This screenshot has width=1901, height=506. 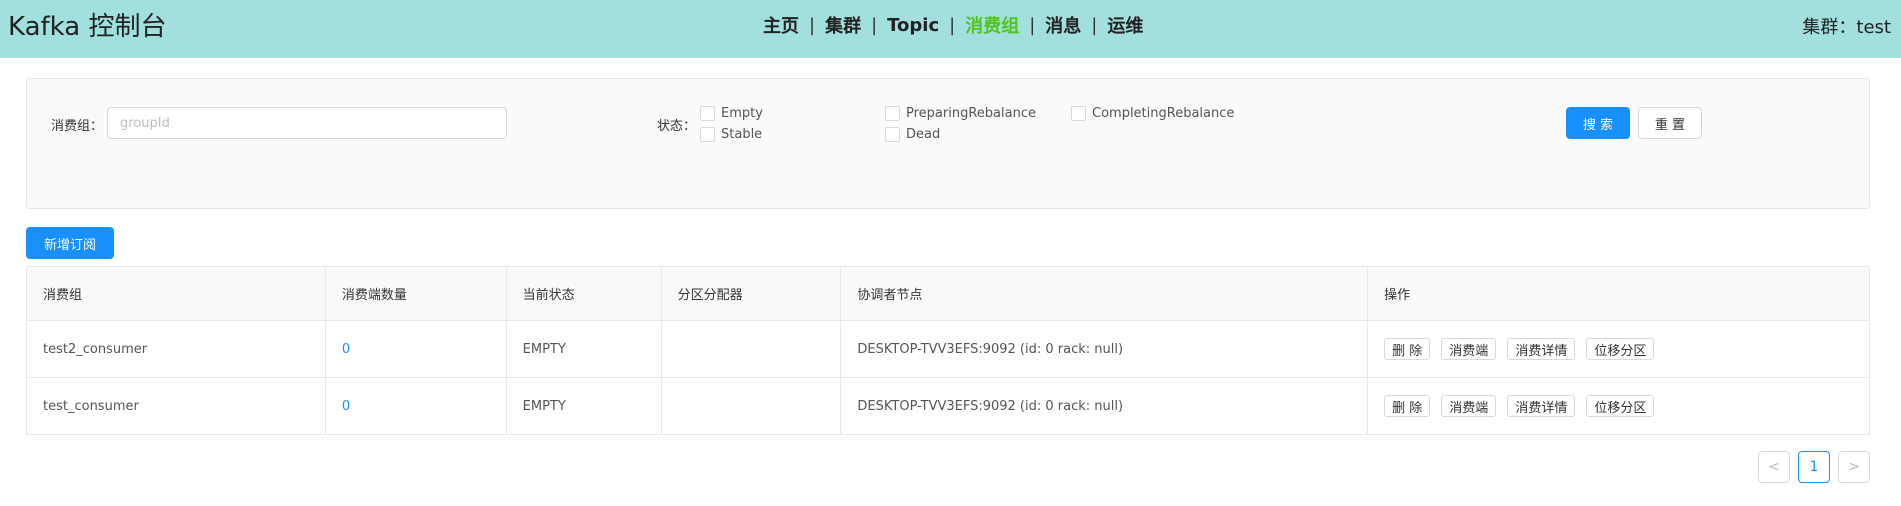 I want to click on cell-group: test2_consumer, so click(x=176, y=349).